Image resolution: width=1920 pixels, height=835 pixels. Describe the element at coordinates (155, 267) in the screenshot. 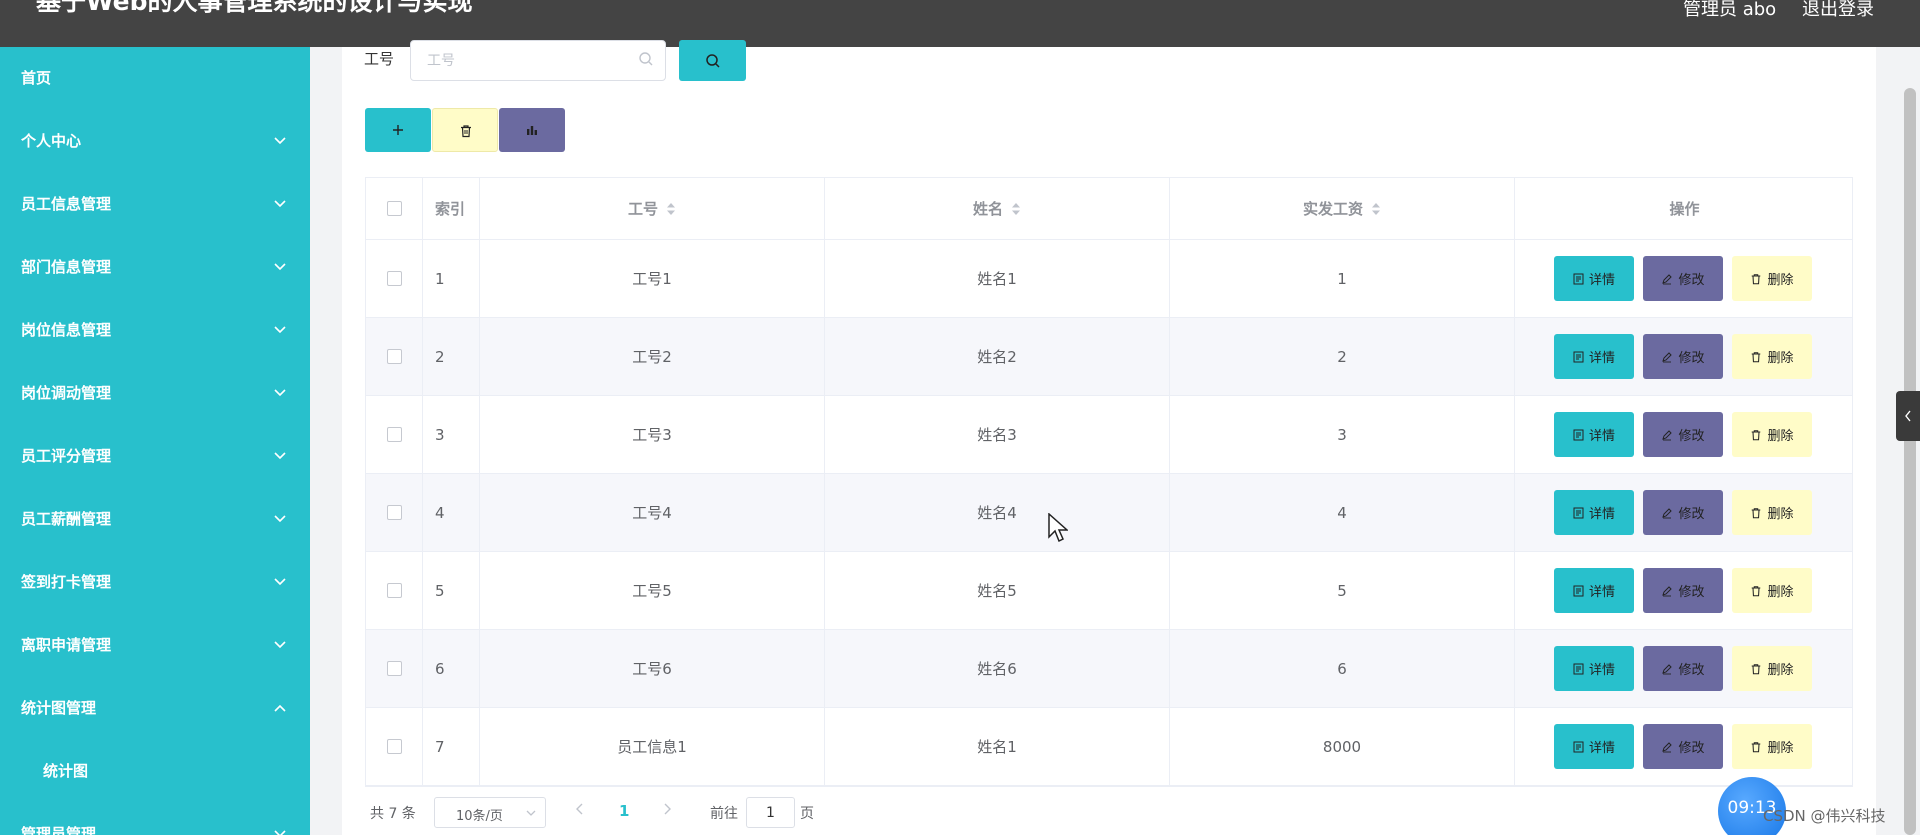

I see `sidebar-item-department-info: 部门信息管理` at that location.